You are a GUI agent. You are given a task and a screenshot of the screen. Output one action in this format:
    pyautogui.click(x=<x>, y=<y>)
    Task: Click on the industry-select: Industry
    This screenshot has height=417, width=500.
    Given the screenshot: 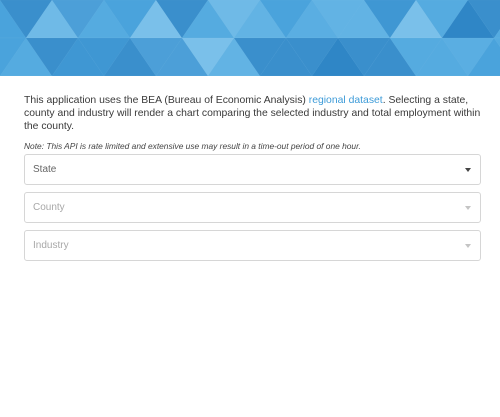 What is the action you would take?
    pyautogui.click(x=252, y=245)
    